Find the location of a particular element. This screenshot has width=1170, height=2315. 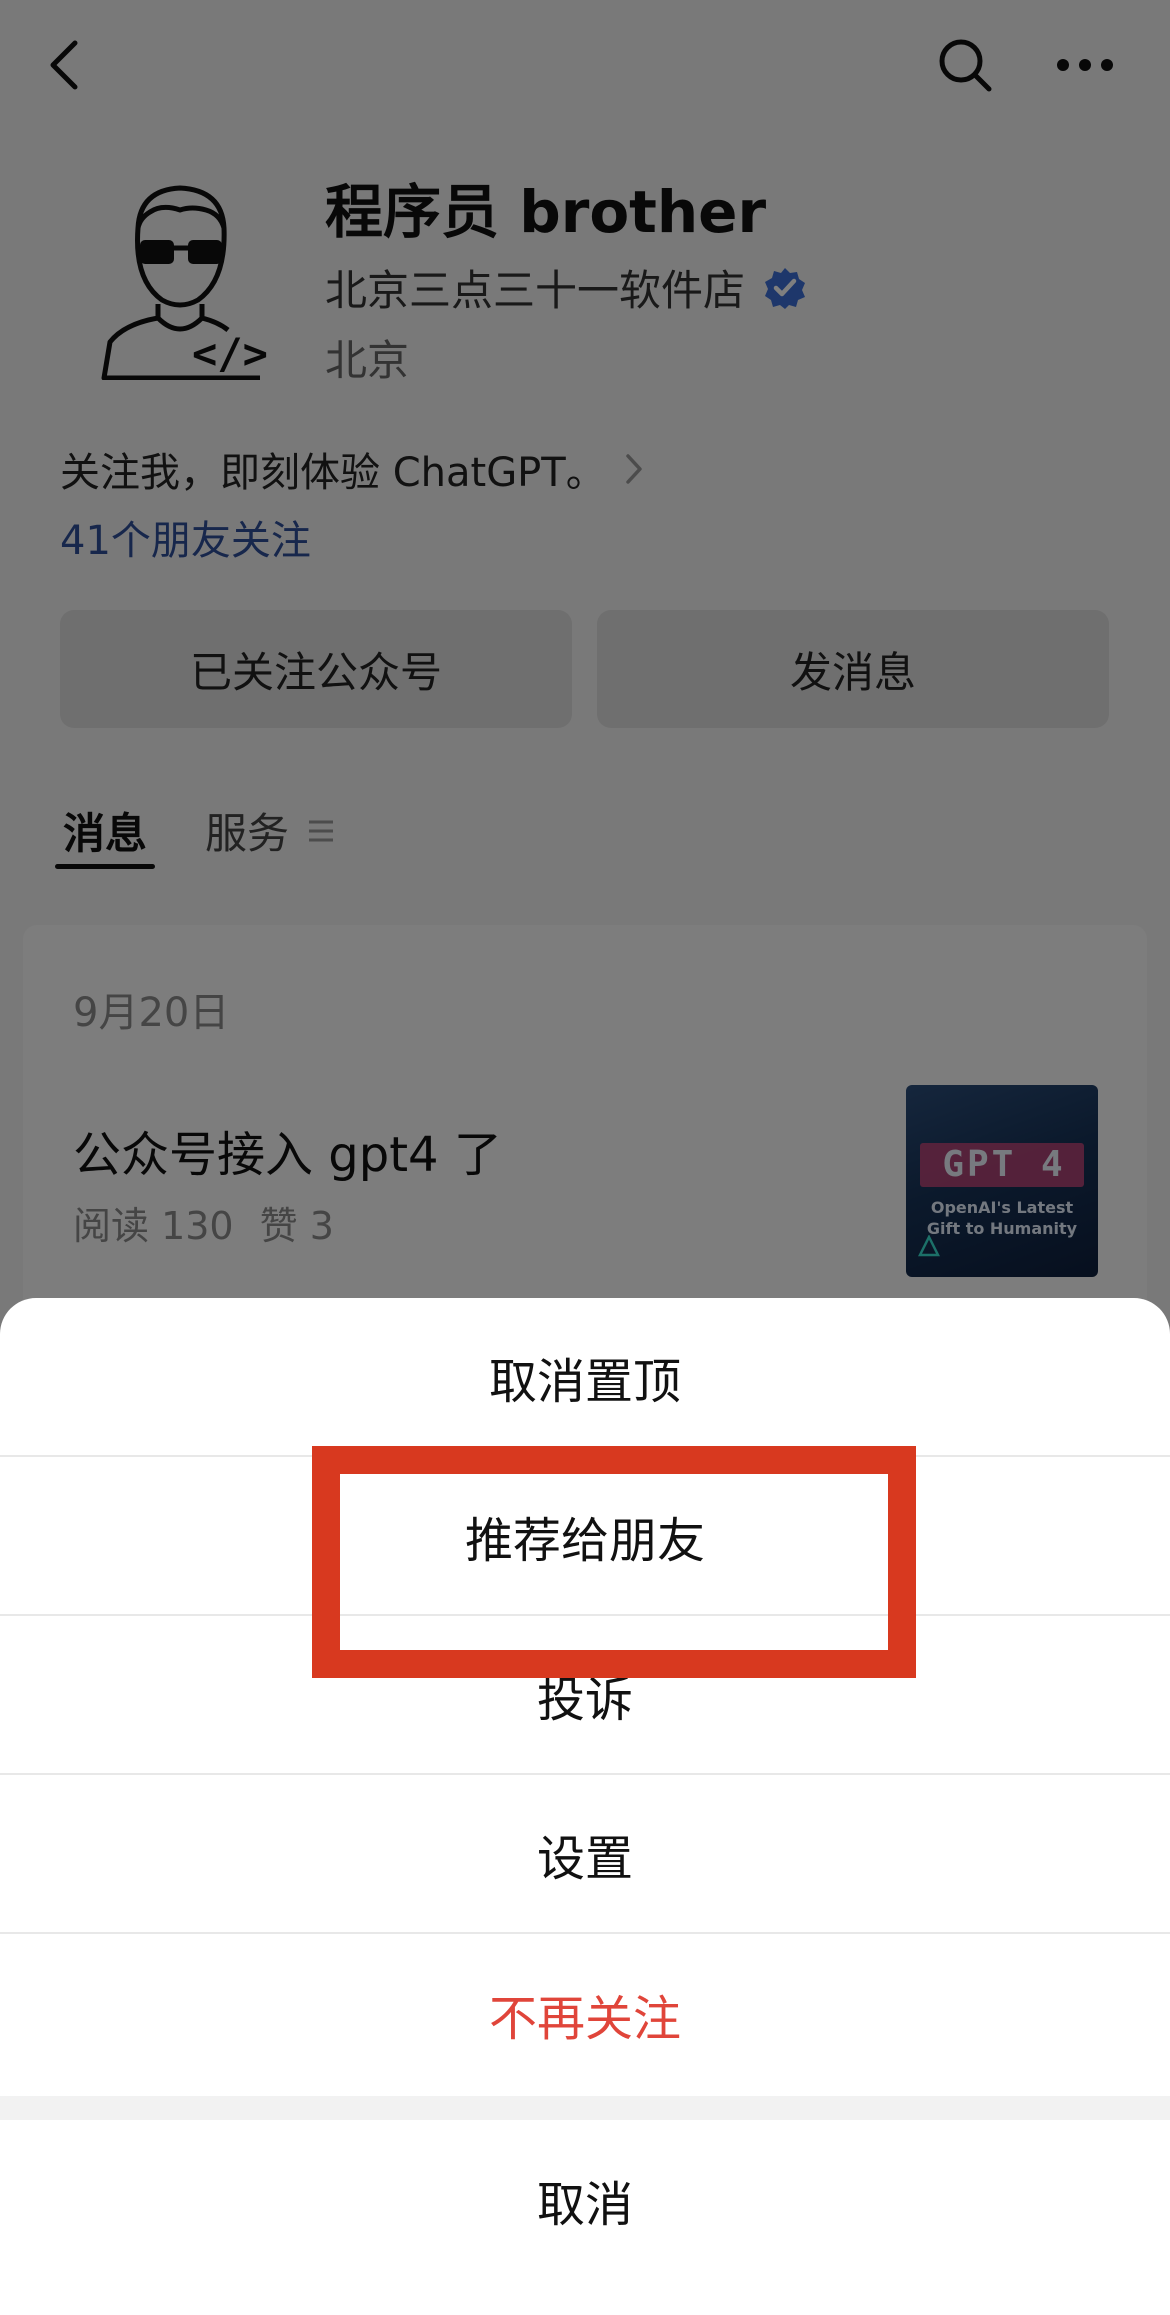

unpin-option: 取消置顶 is located at coordinates (585, 1377).